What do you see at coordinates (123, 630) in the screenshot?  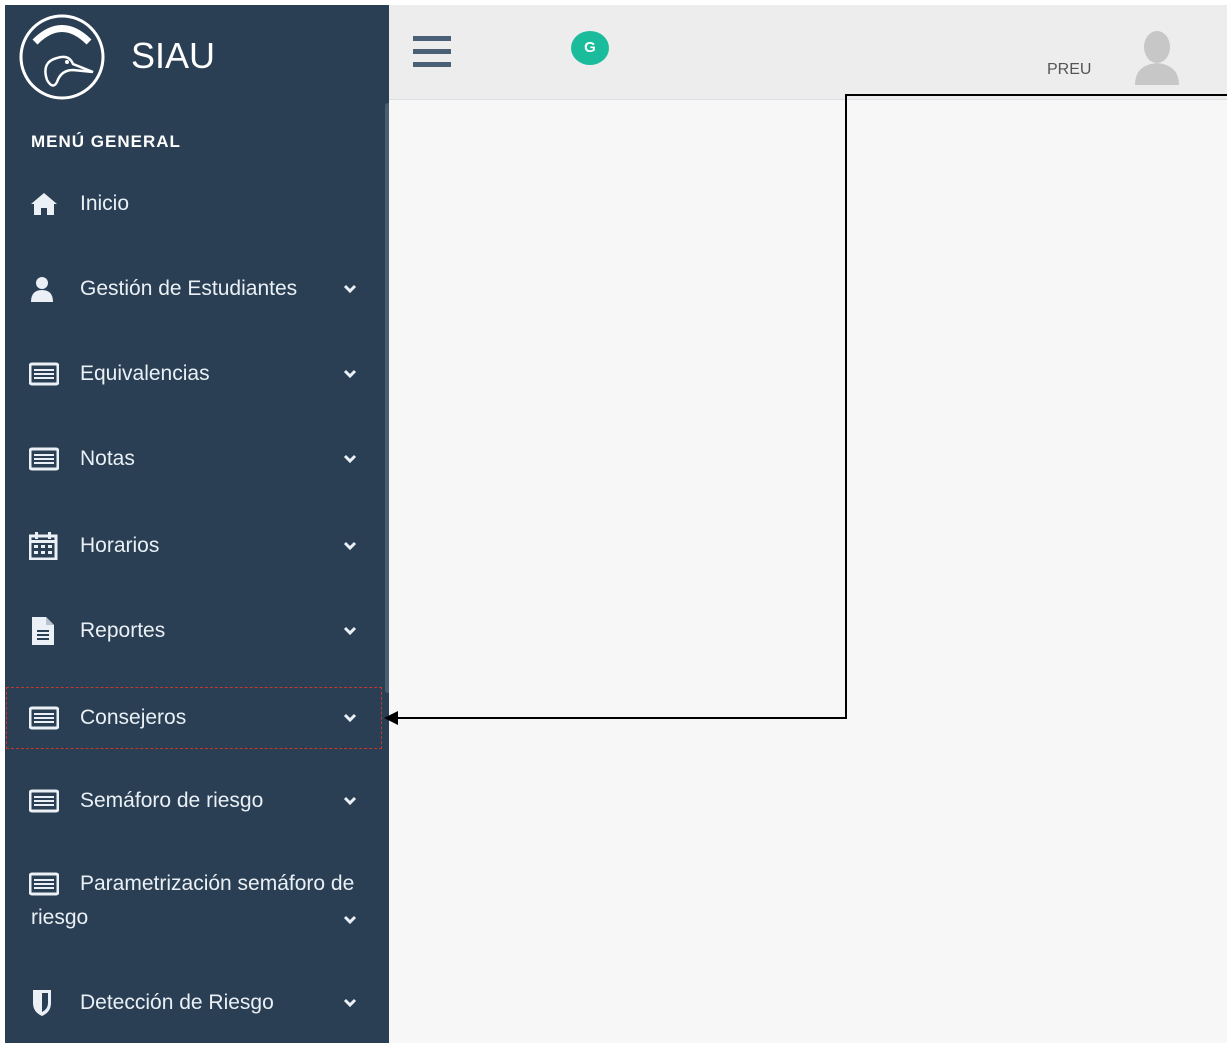 I see `sidebar-item-label: Reportes` at bounding box center [123, 630].